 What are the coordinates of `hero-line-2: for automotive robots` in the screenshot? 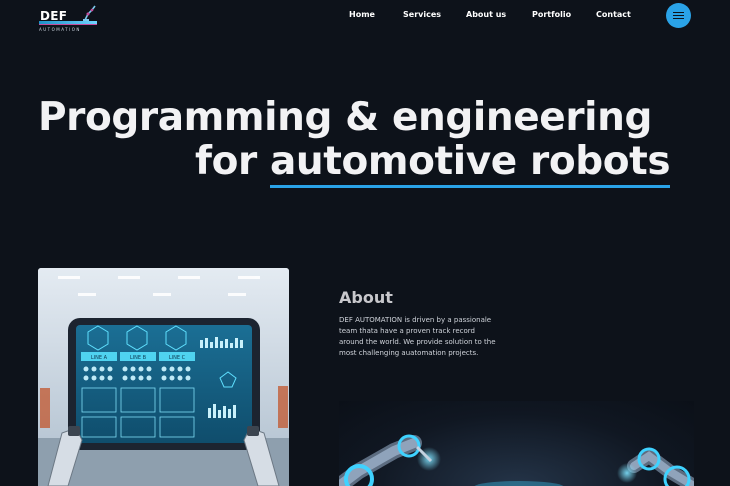 It's located at (433, 163).